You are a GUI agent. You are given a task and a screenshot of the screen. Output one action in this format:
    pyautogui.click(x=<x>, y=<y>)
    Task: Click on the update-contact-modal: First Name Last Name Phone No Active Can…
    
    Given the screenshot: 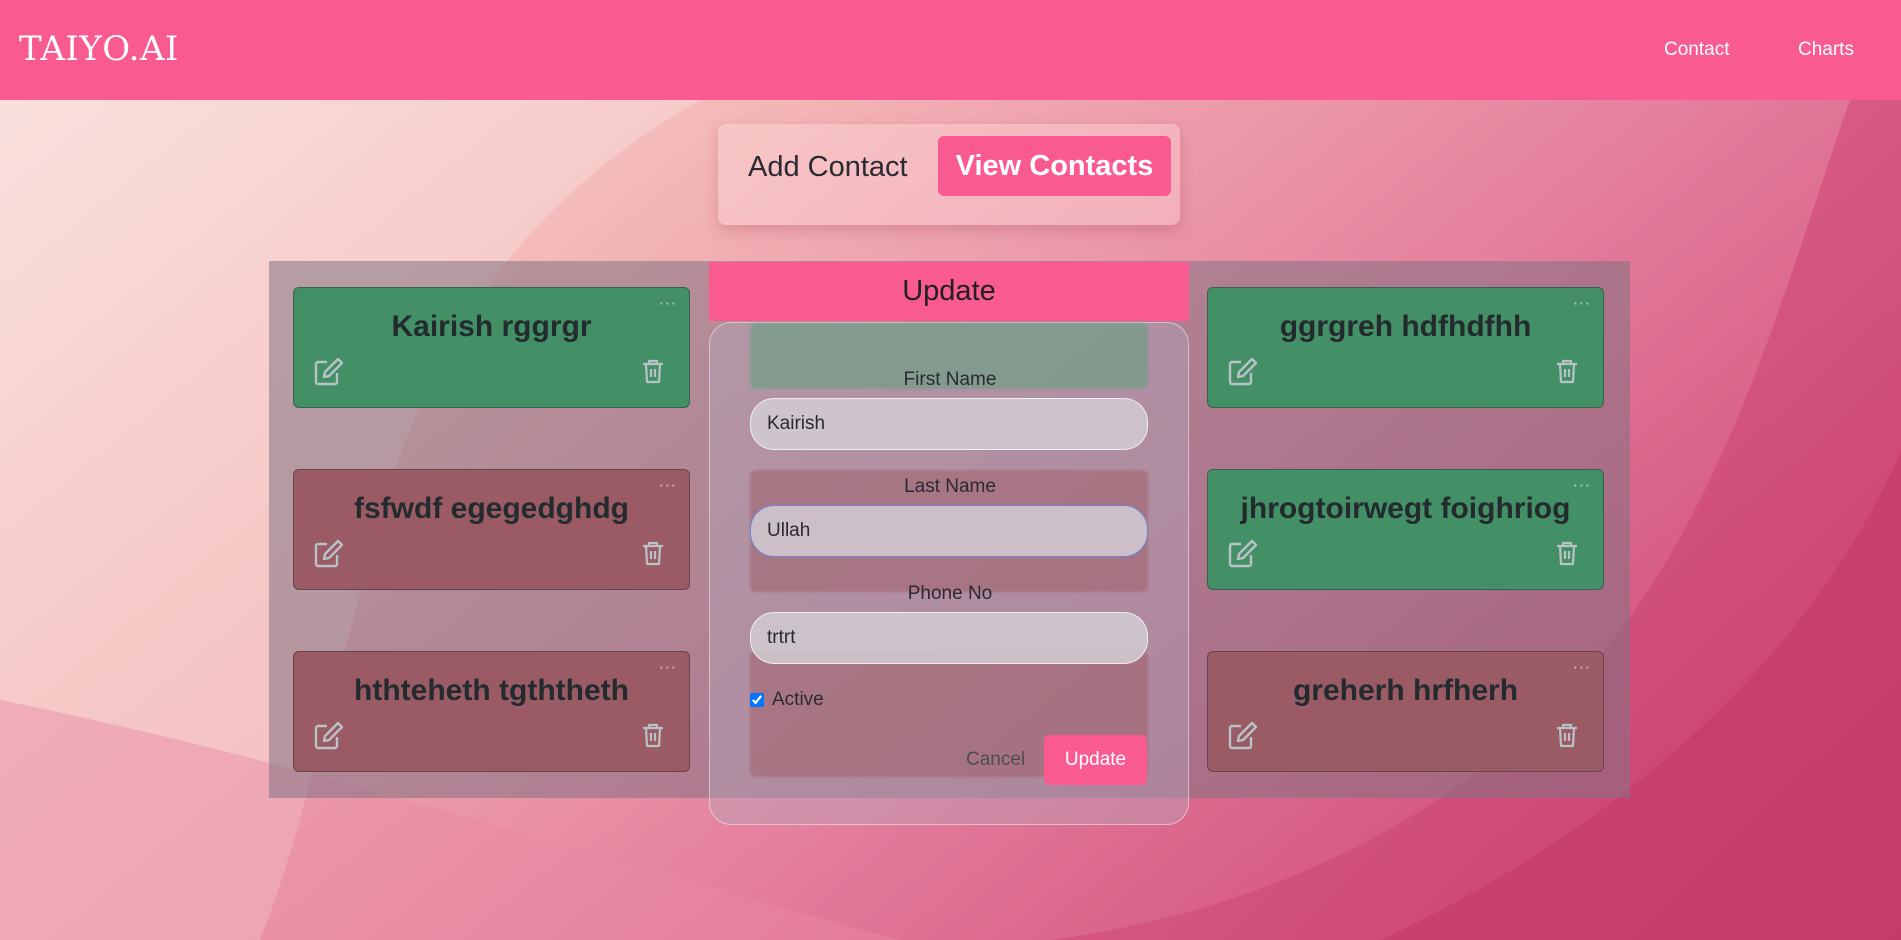 What is the action you would take?
    pyautogui.click(x=949, y=573)
    